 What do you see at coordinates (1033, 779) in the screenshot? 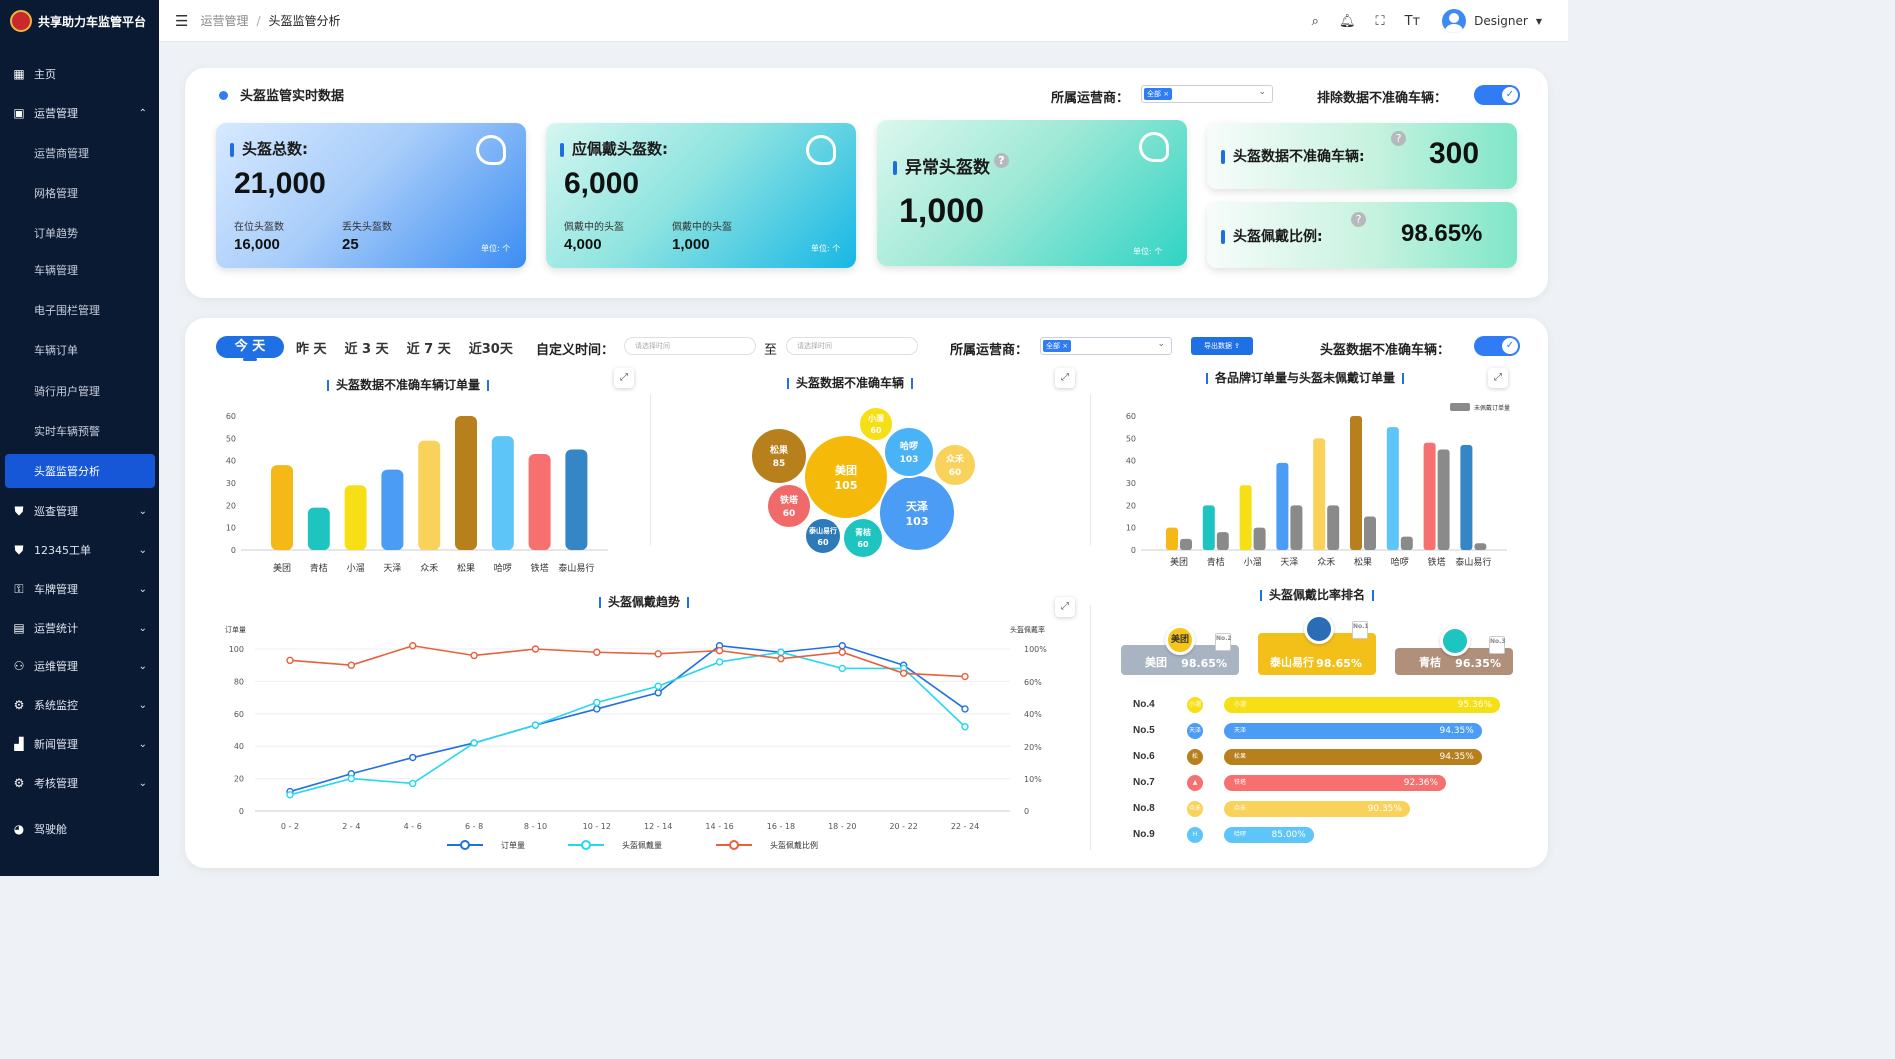
I see `y-tick-right: 10%` at bounding box center [1033, 779].